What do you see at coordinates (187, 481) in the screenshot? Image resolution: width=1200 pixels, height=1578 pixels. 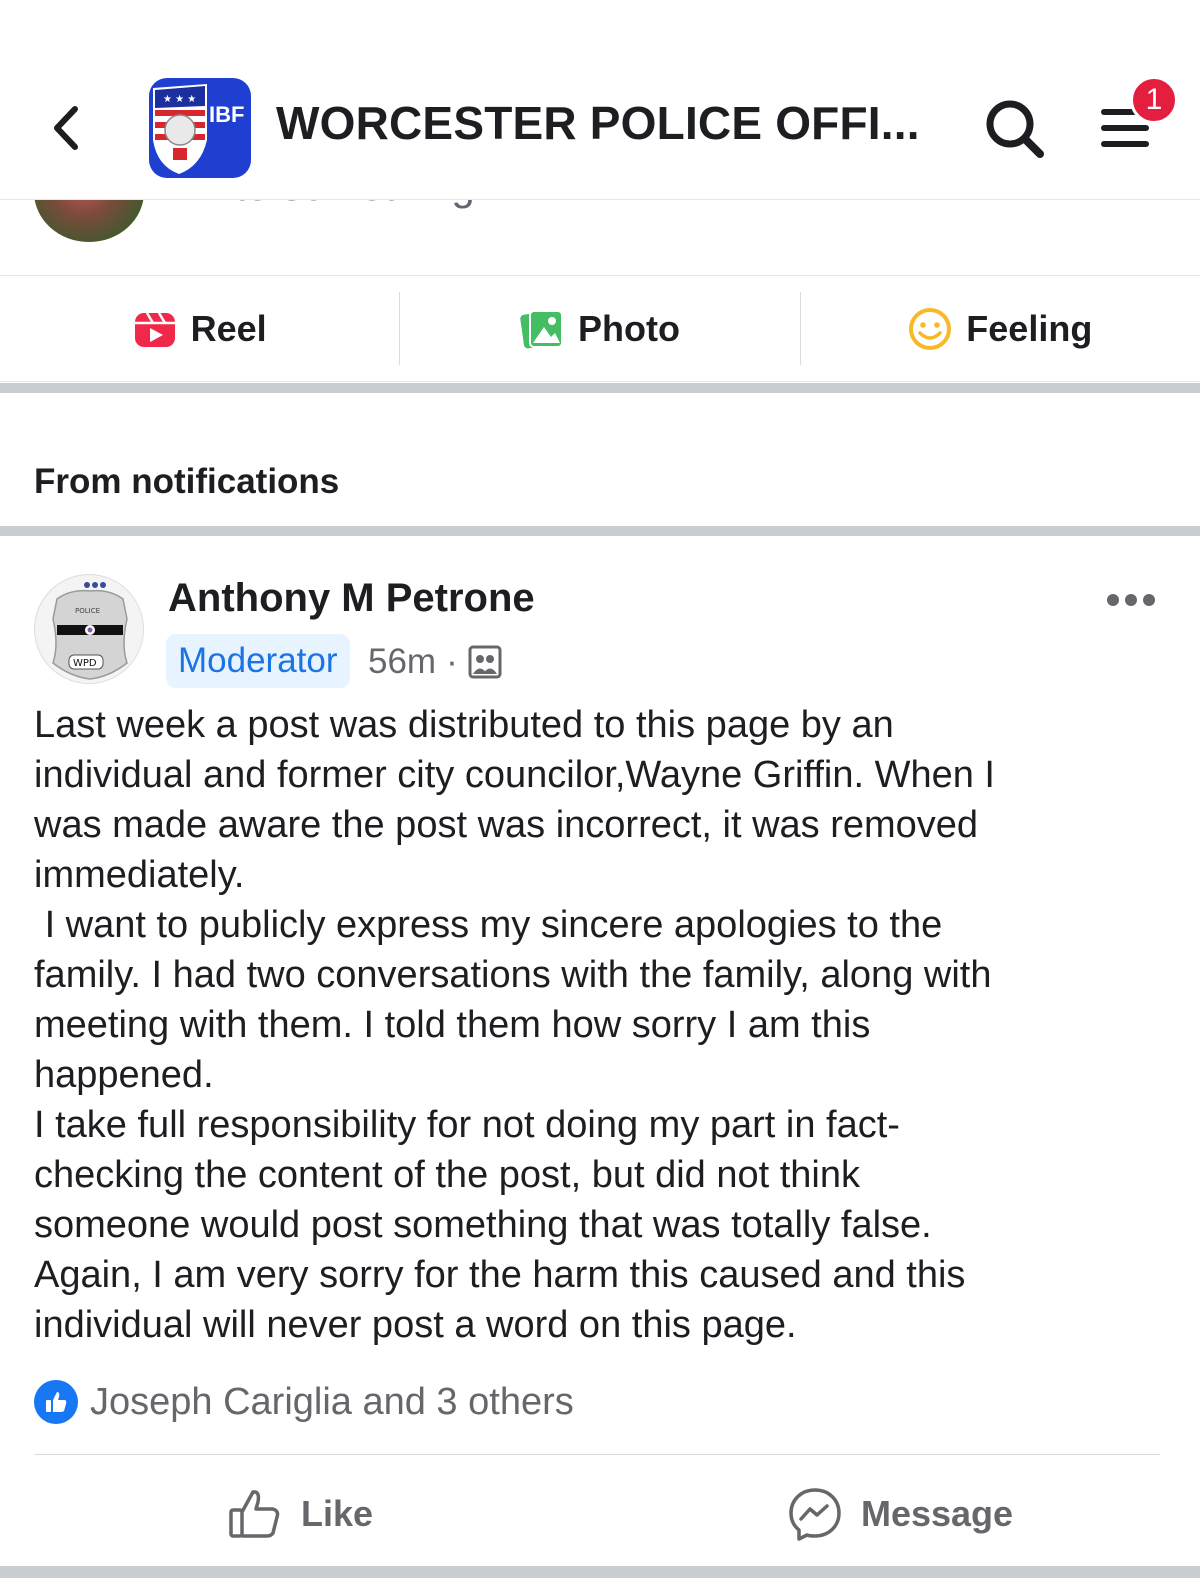 I see `section-label: From notifications` at bounding box center [187, 481].